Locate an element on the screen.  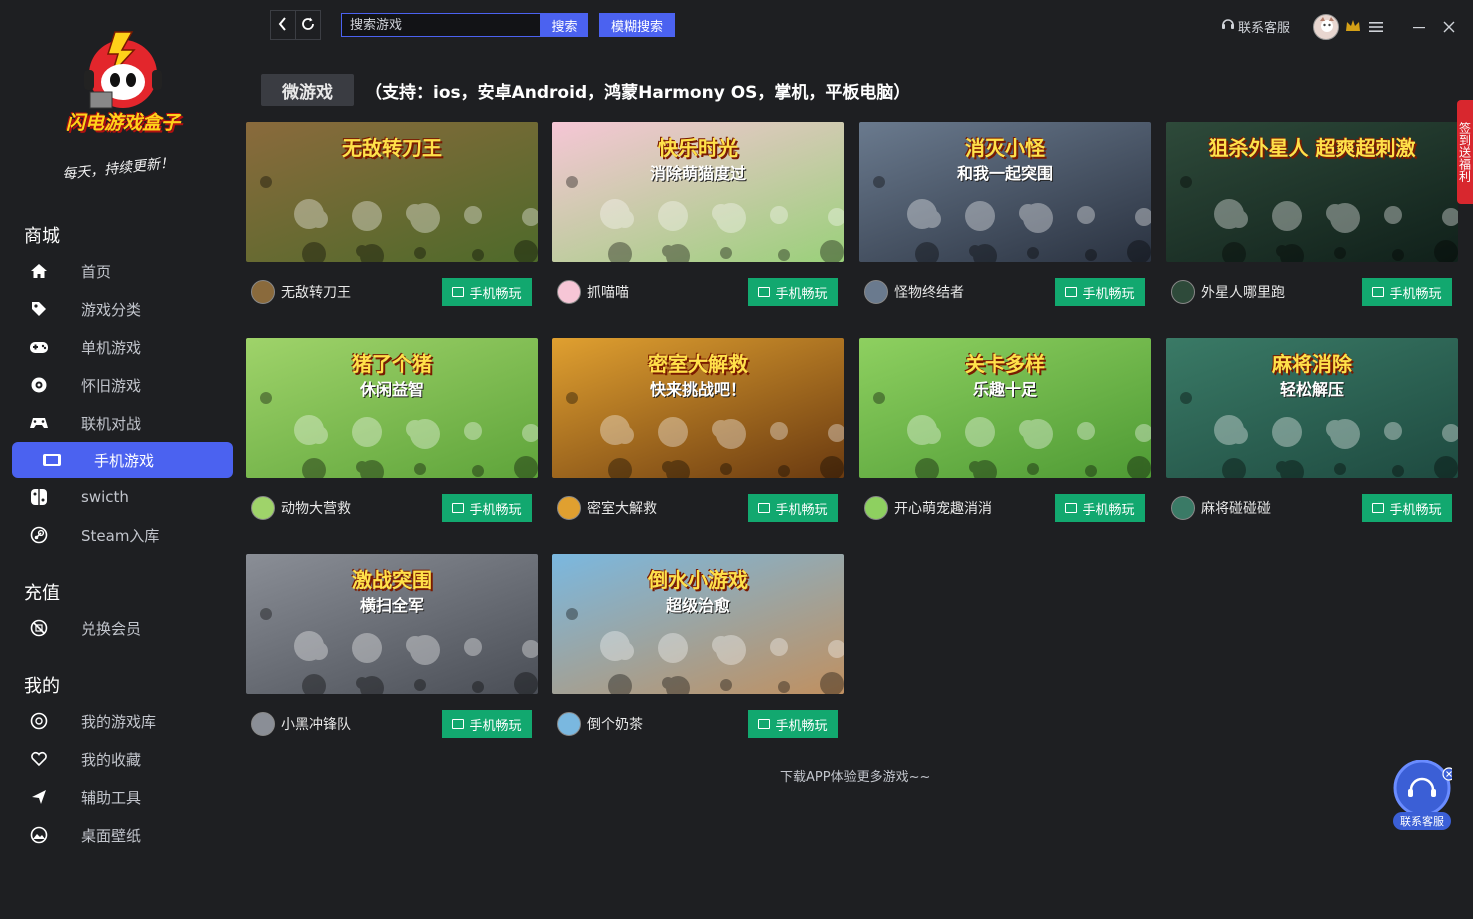
headset-icon is located at coordinates (1228, 26).